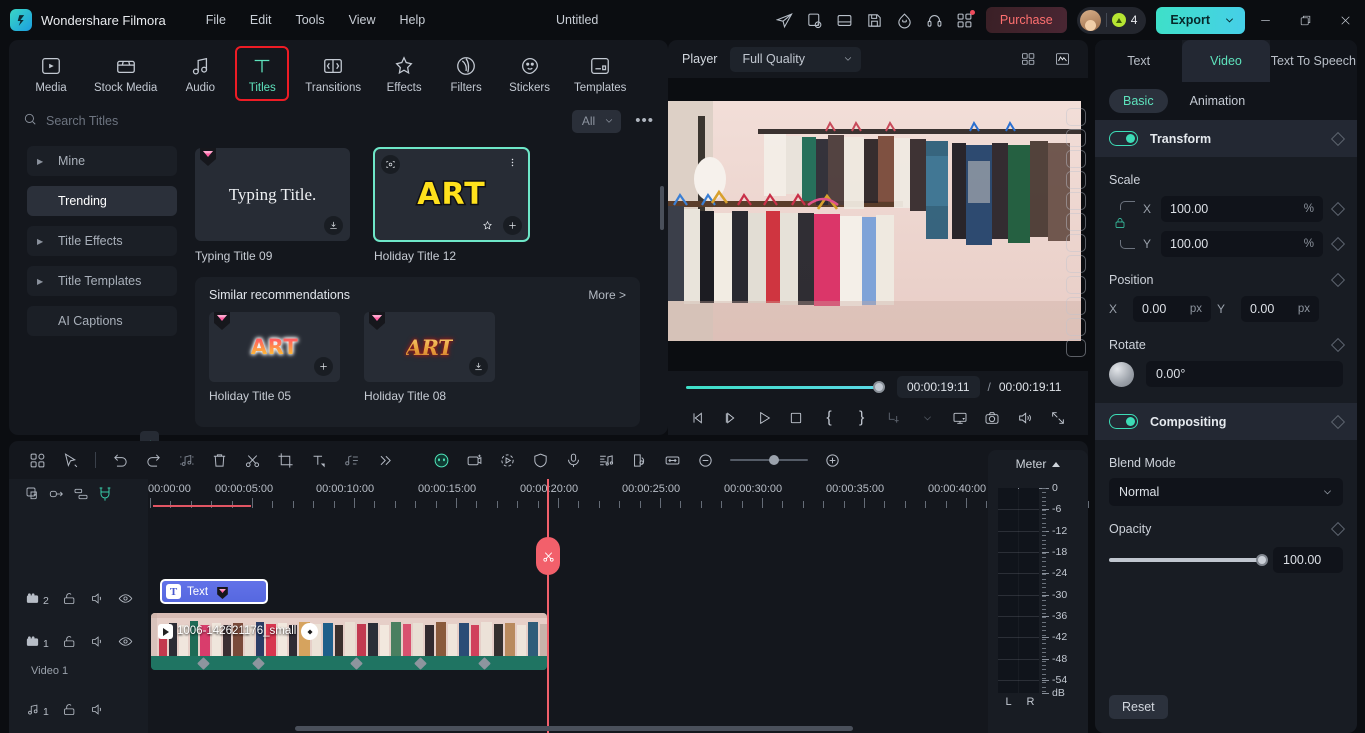  Describe the element at coordinates (51, 73) in the screenshot. I see `category-media: Media` at that location.